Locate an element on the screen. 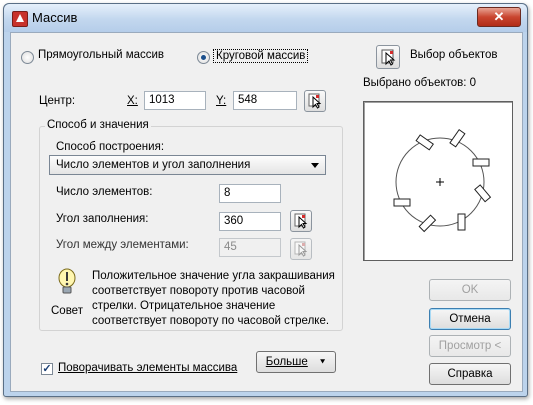 This screenshot has height=405, width=533. pick-between-angle-button is located at coordinates (301, 249).